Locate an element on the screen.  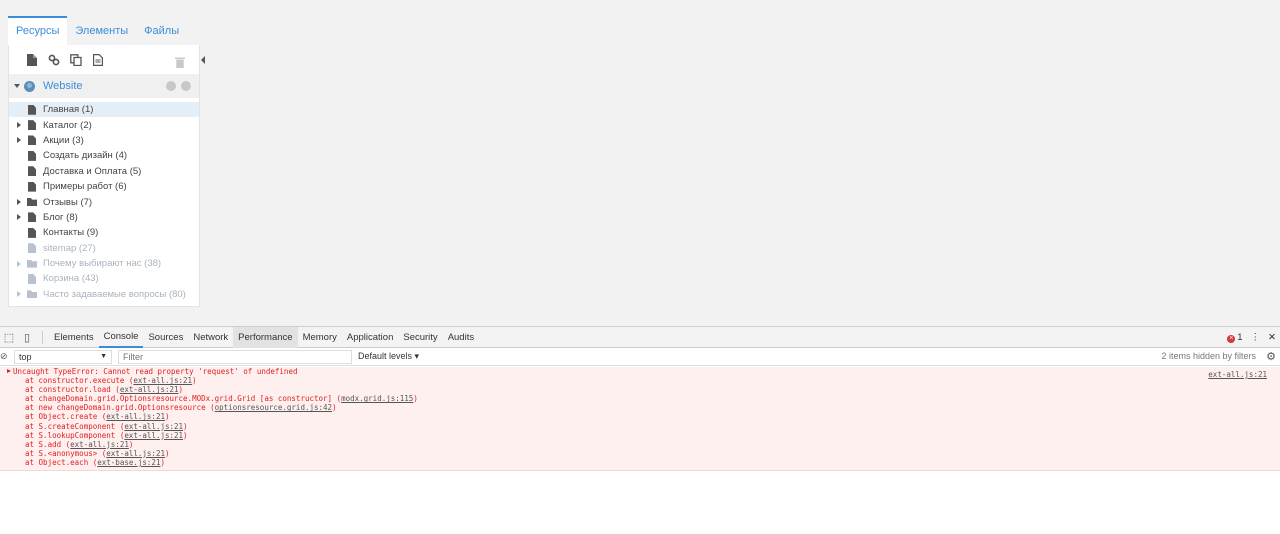
tree-node: Акции (3) is located at coordinates (104, 140).